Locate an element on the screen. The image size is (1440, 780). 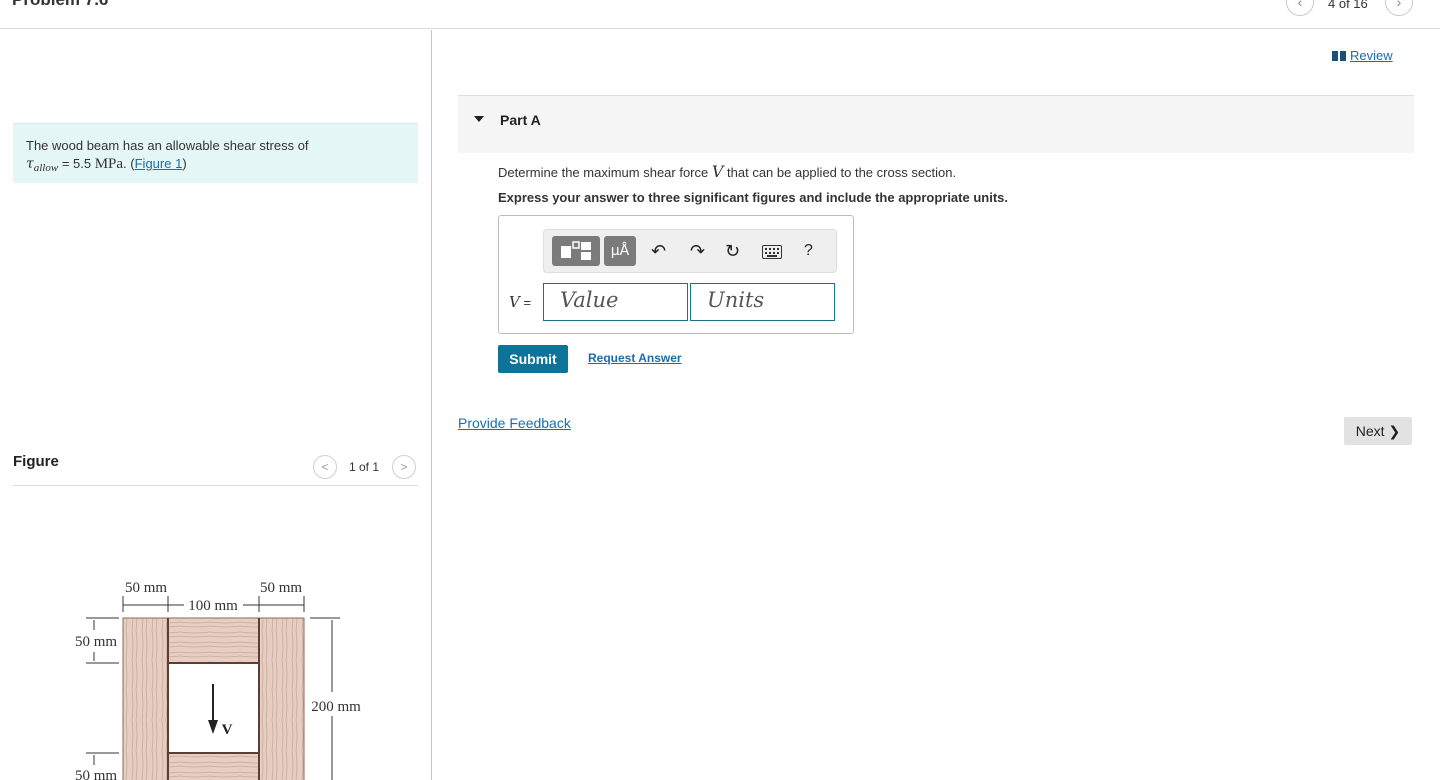
bottom-plank is located at coordinates (213, 766).